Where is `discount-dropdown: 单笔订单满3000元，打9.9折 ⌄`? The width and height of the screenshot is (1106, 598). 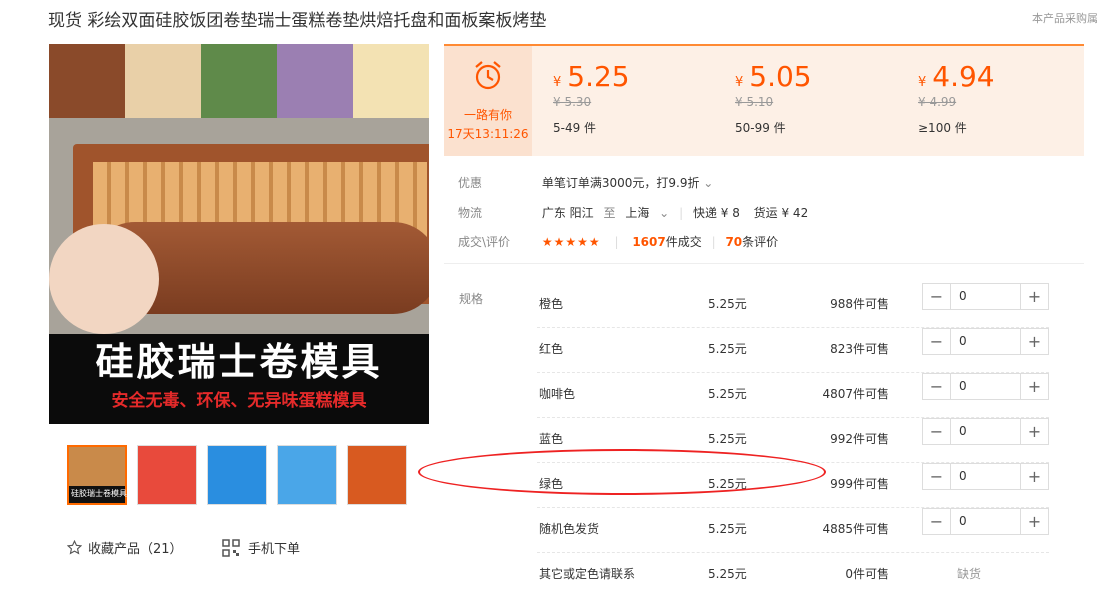 discount-dropdown: 单笔订单满3000元，打9.9折 ⌄ is located at coordinates (628, 183).